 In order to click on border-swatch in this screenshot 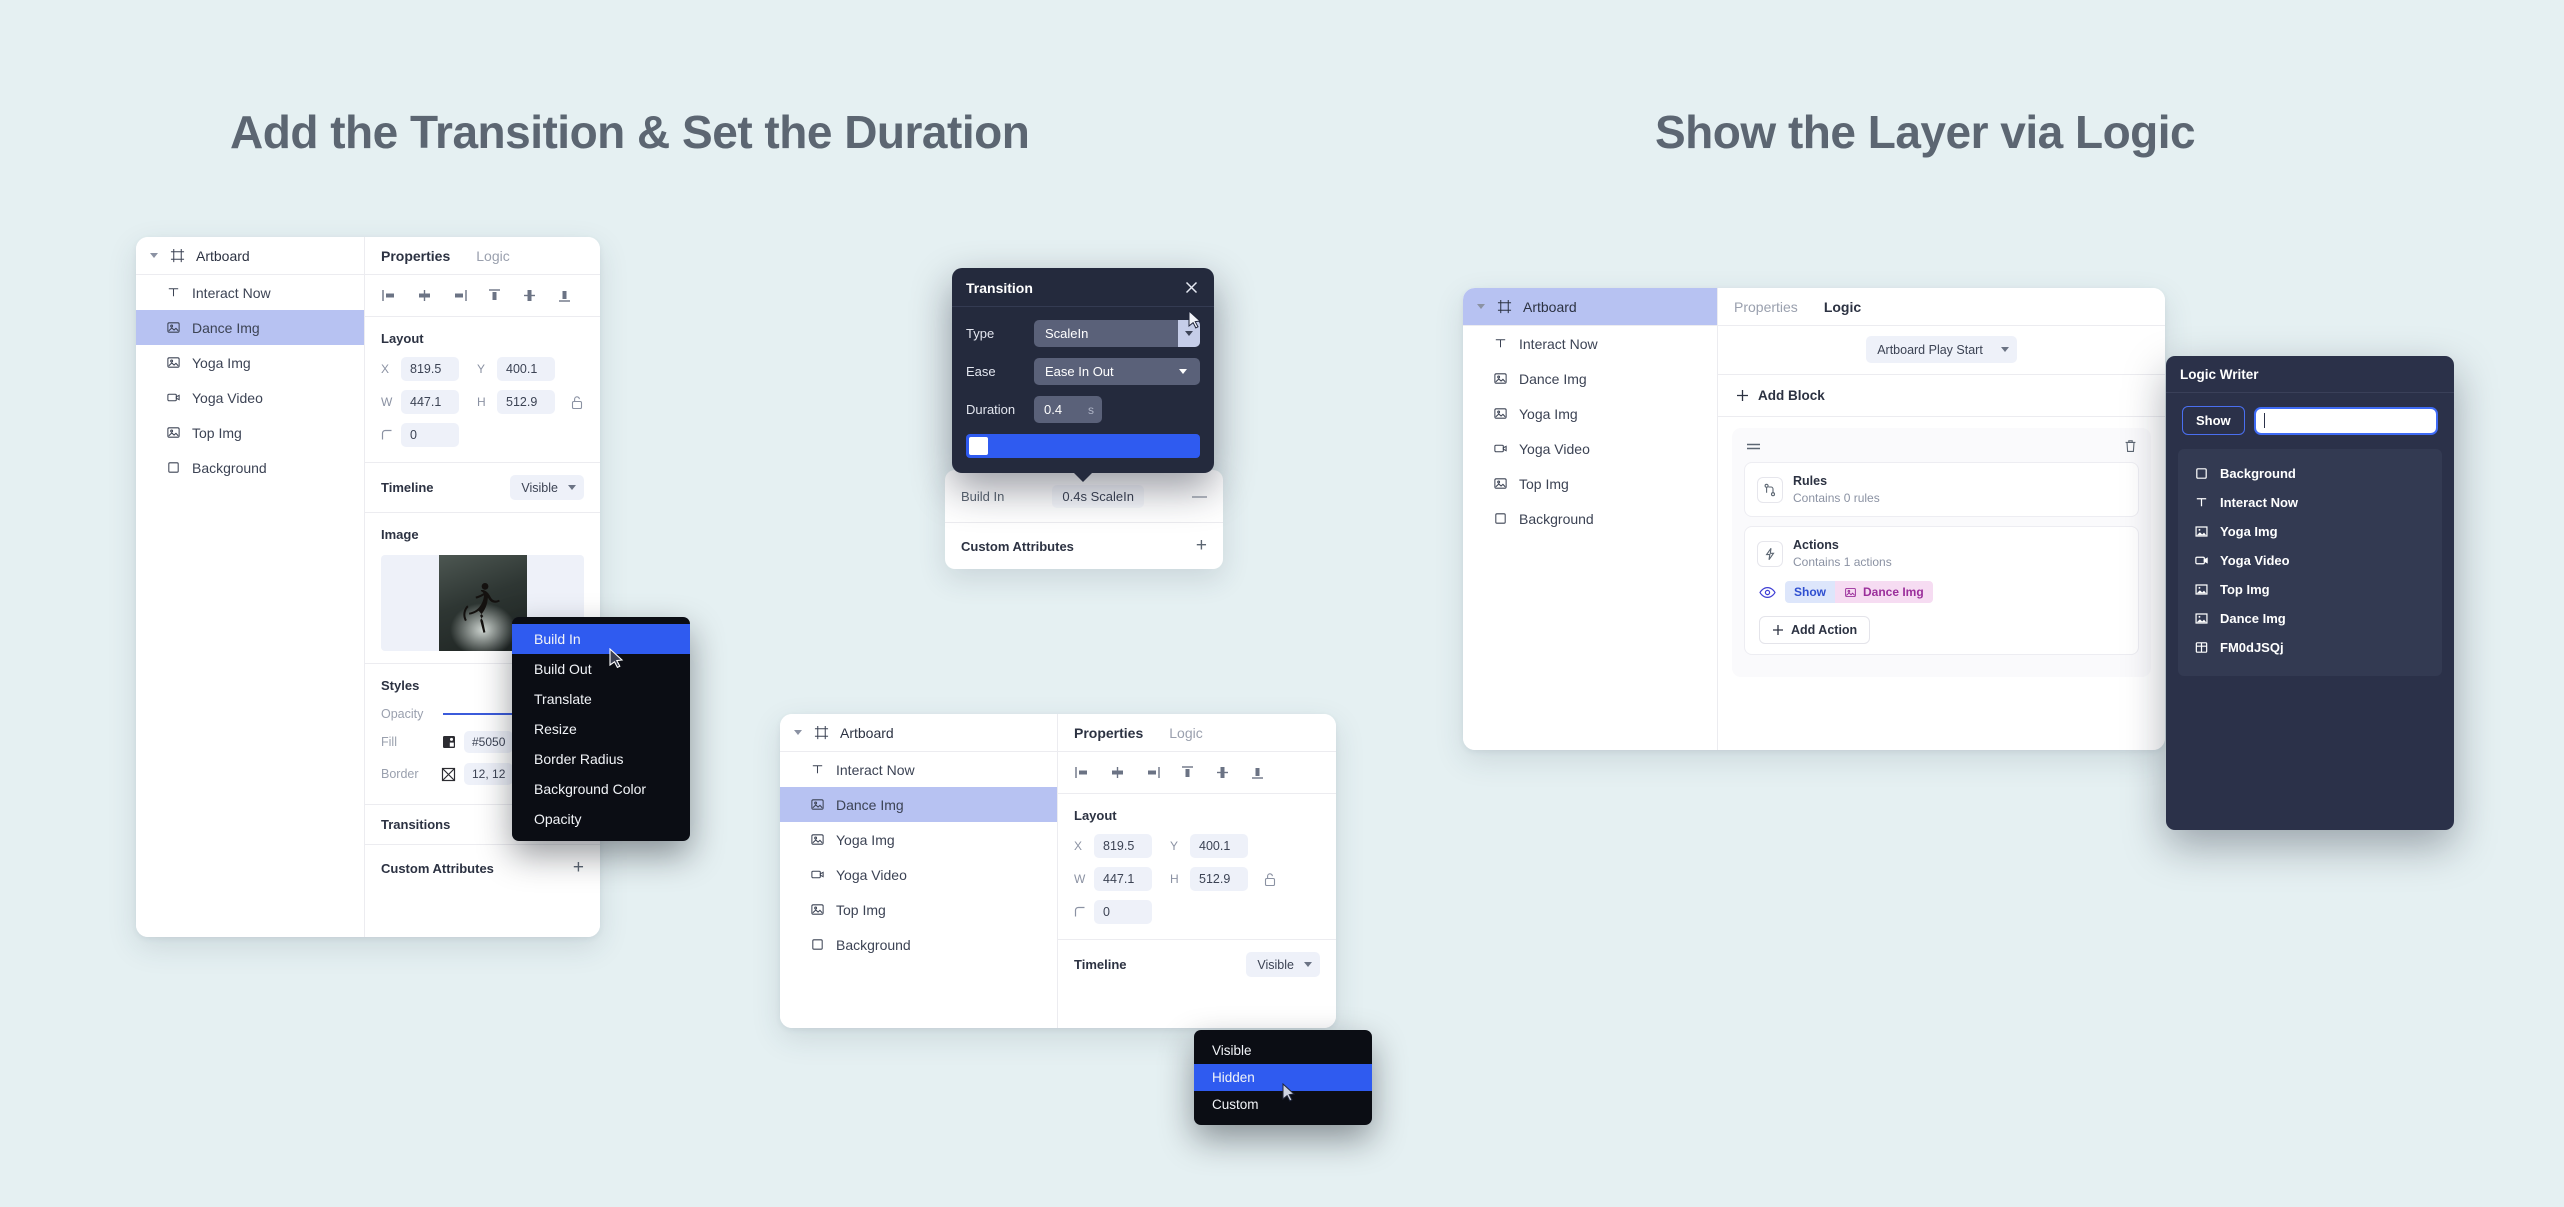, I will do `click(448, 774)`.